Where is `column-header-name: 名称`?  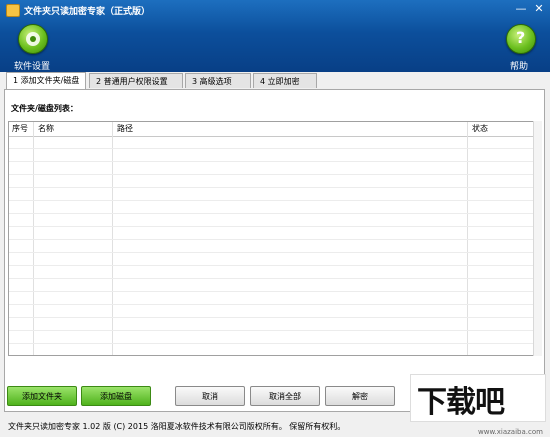 column-header-name: 名称 is located at coordinates (46, 128).